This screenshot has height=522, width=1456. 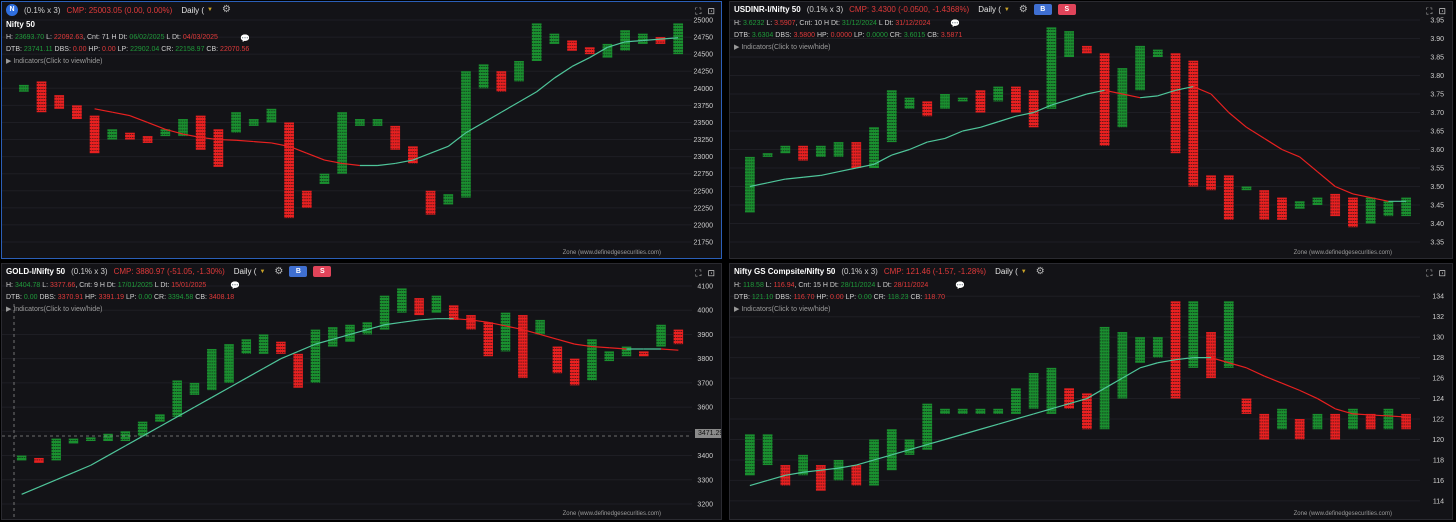 I want to click on symbol-badge: N, so click(x=12, y=10).